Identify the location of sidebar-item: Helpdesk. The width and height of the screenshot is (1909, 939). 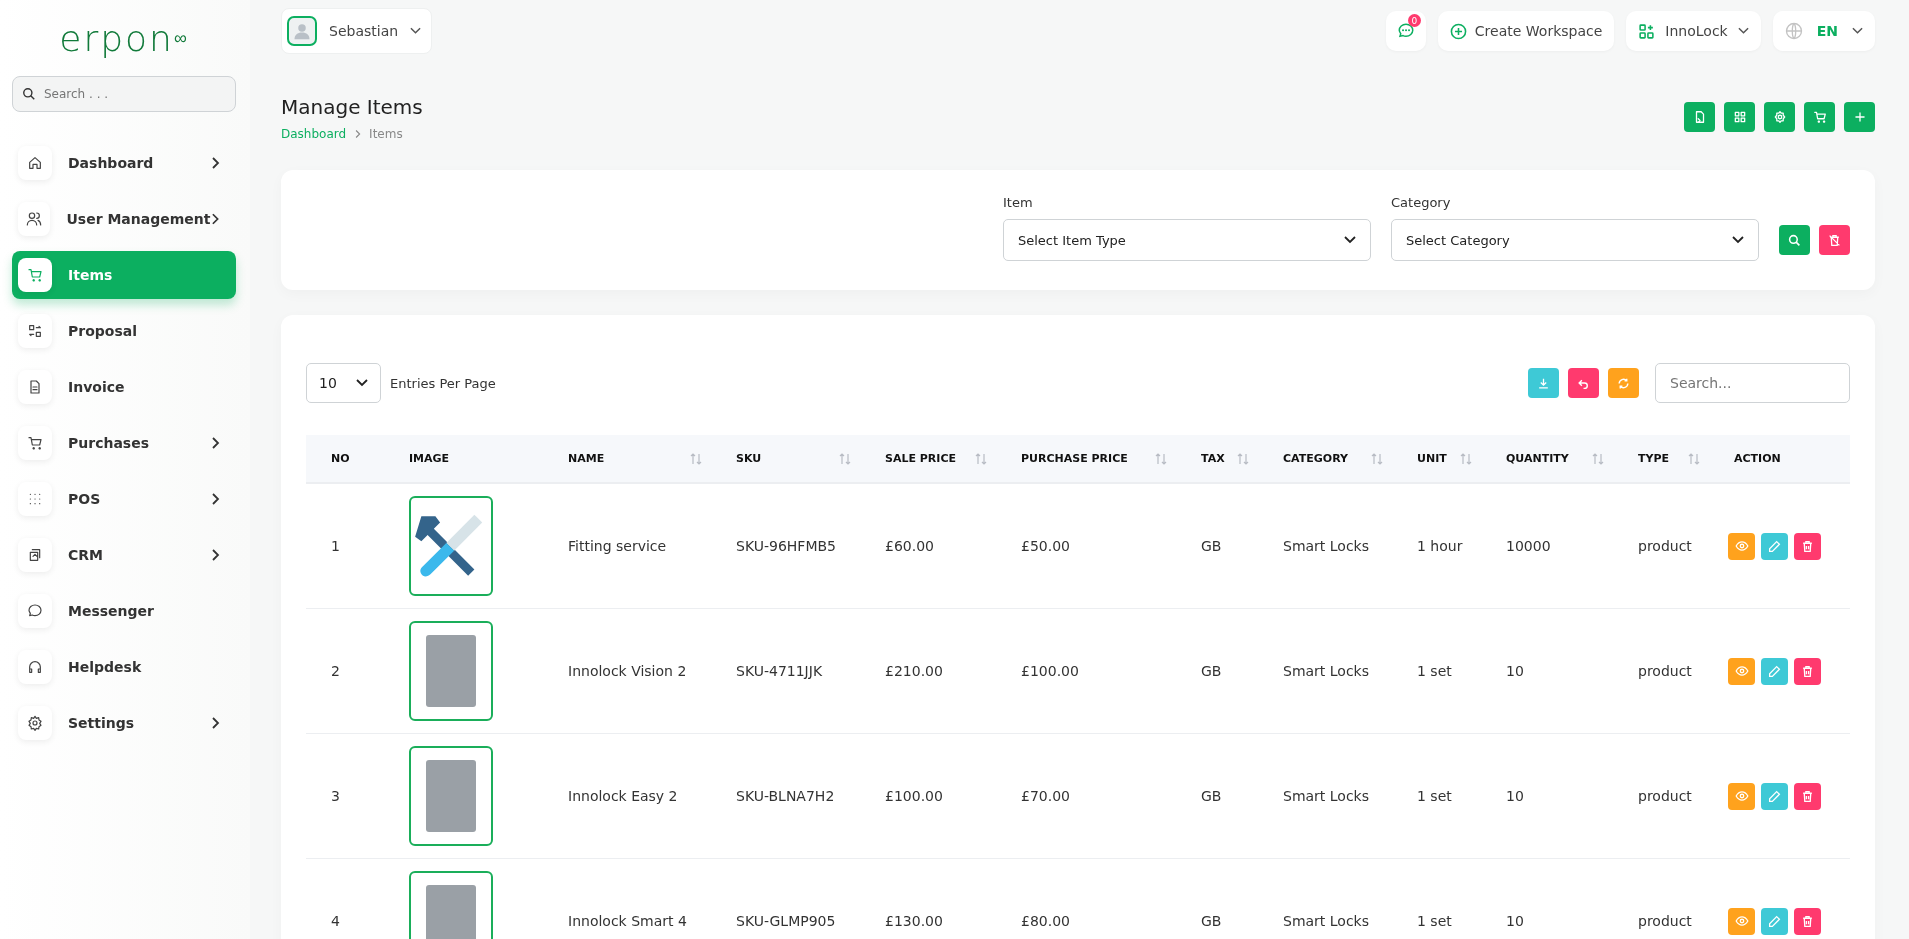
(124, 667).